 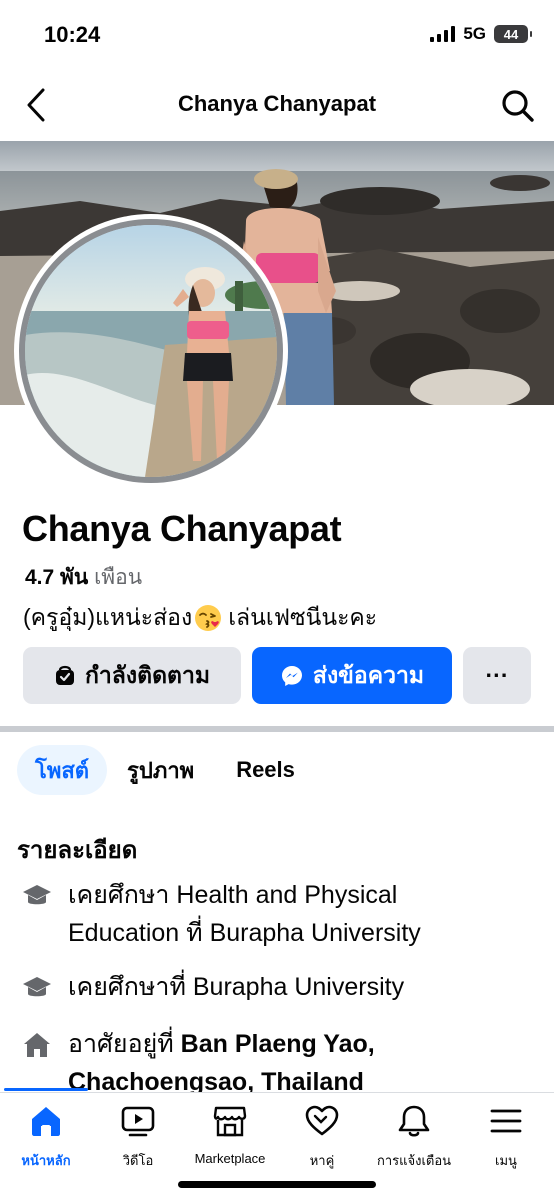 What do you see at coordinates (72, 34) in the screenshot?
I see `status-time: 10:24` at bounding box center [72, 34].